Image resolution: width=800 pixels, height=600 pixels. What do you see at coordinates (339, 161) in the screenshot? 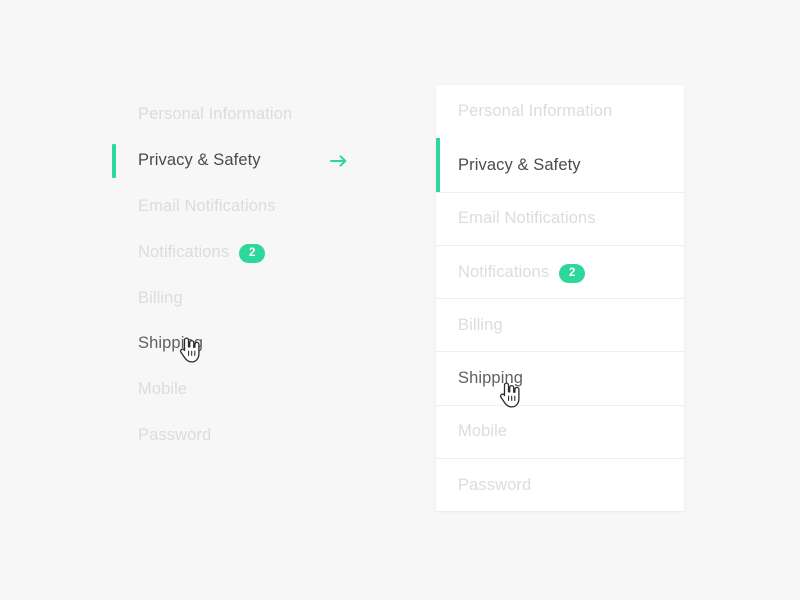
I see `arrow-right-icon` at bounding box center [339, 161].